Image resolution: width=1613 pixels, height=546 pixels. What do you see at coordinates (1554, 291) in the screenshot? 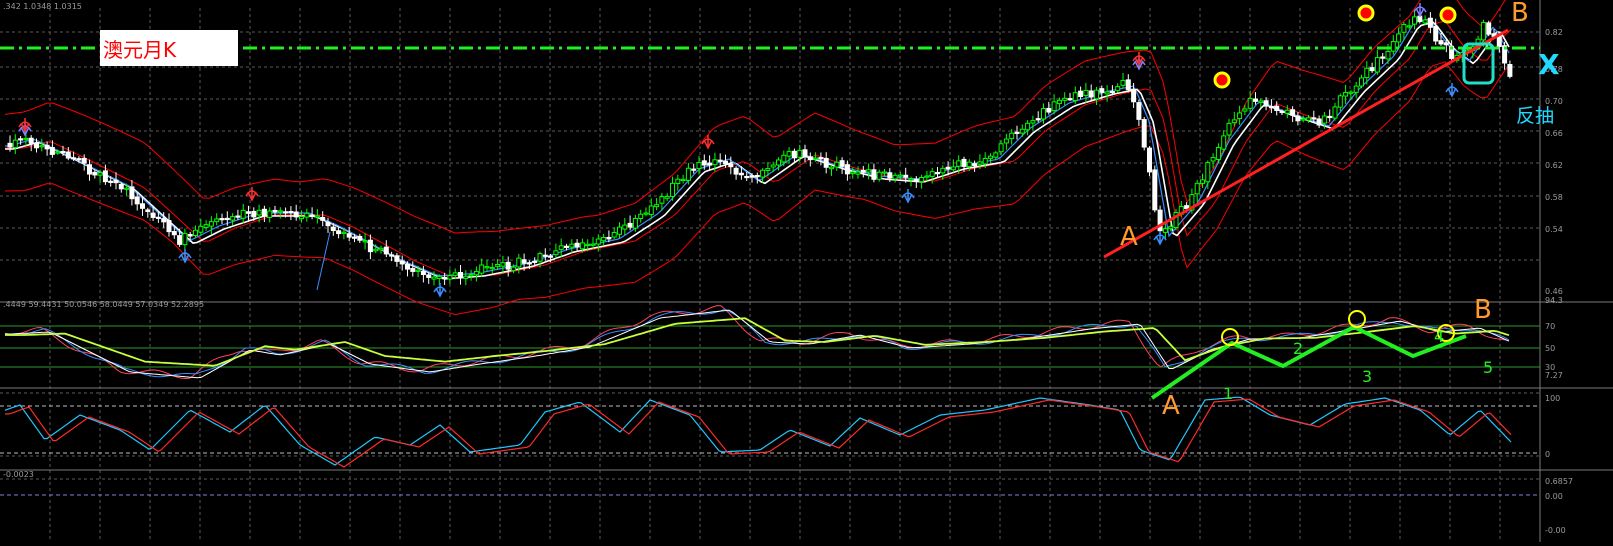
I see `price-tick-label: 0.46` at bounding box center [1554, 291].